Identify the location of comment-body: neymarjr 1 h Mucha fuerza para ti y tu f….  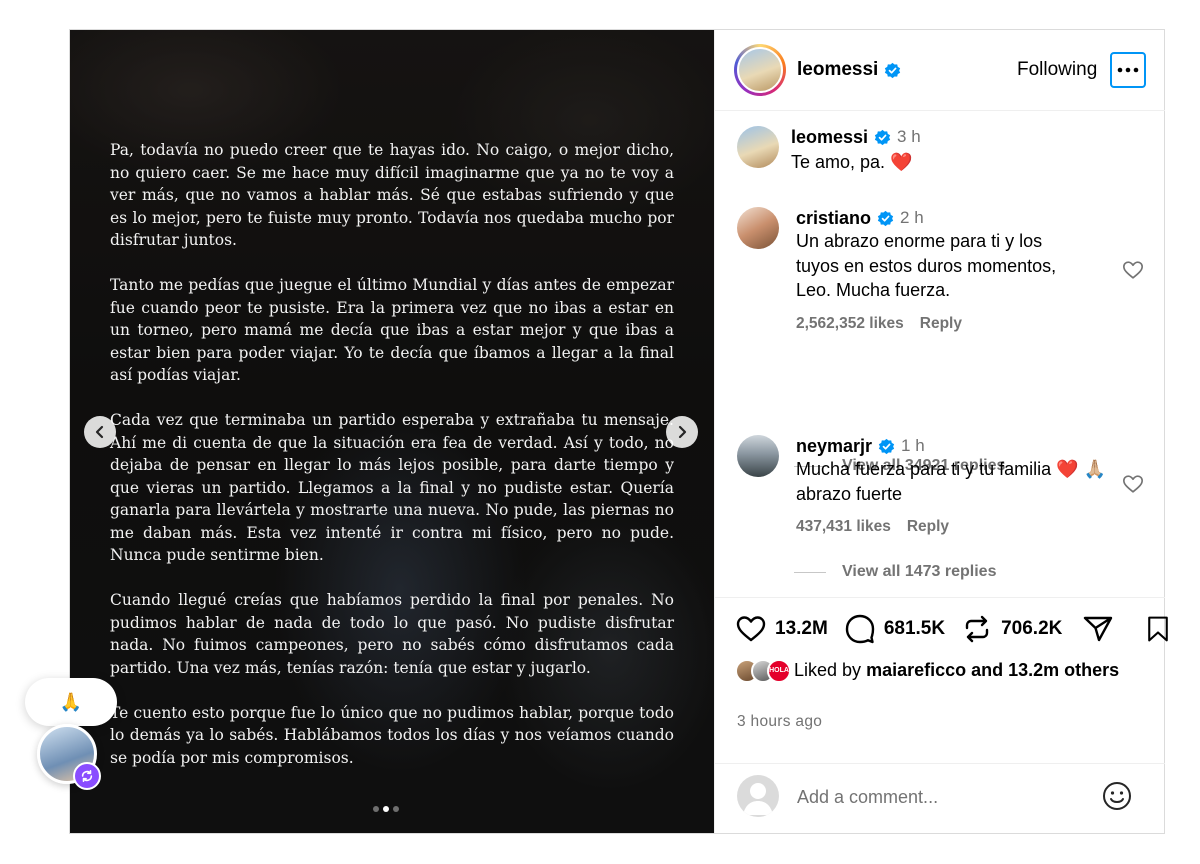
(951, 485).